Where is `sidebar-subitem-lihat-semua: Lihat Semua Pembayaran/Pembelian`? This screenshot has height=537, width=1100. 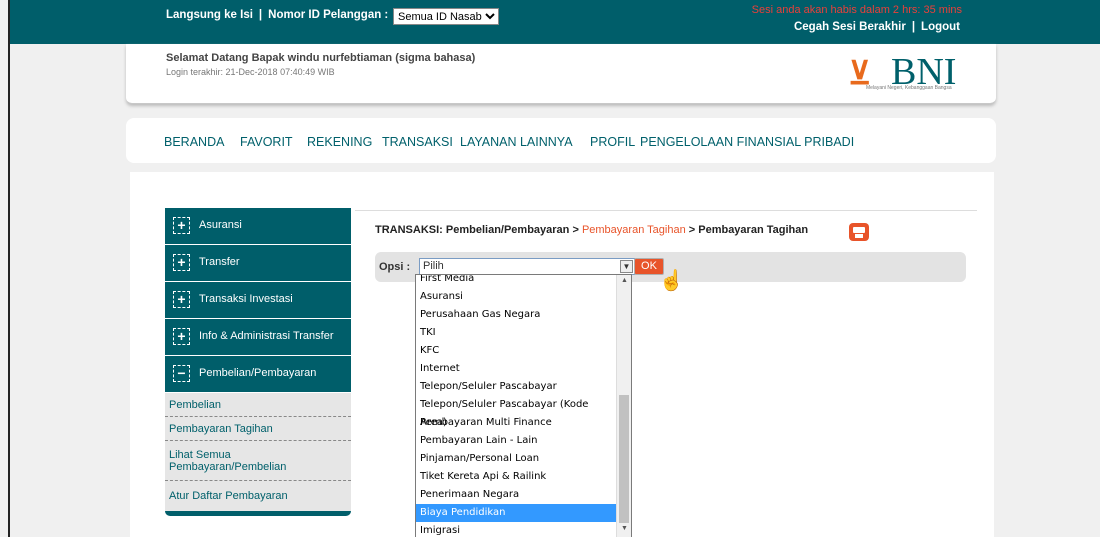 sidebar-subitem-lihat-semua: Lihat Semua Pembayaran/Pembelian is located at coordinates (258, 461).